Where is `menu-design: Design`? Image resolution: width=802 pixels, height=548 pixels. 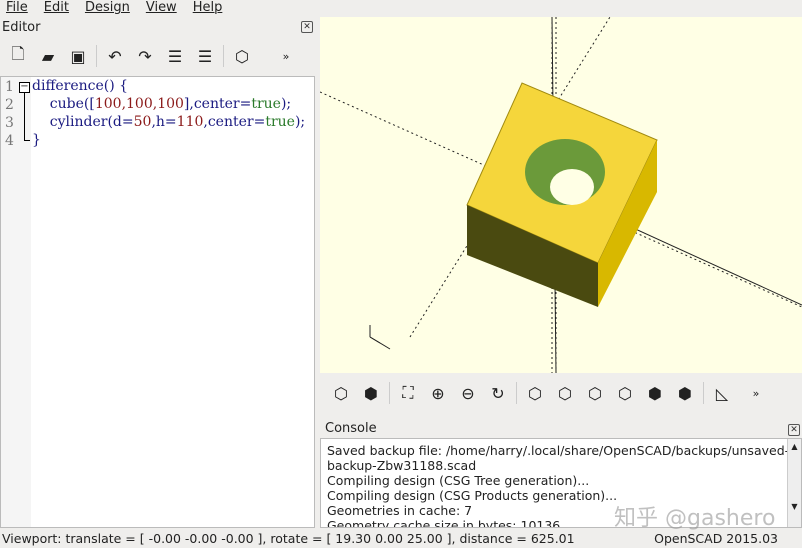
menu-design: Design is located at coordinates (107, 8).